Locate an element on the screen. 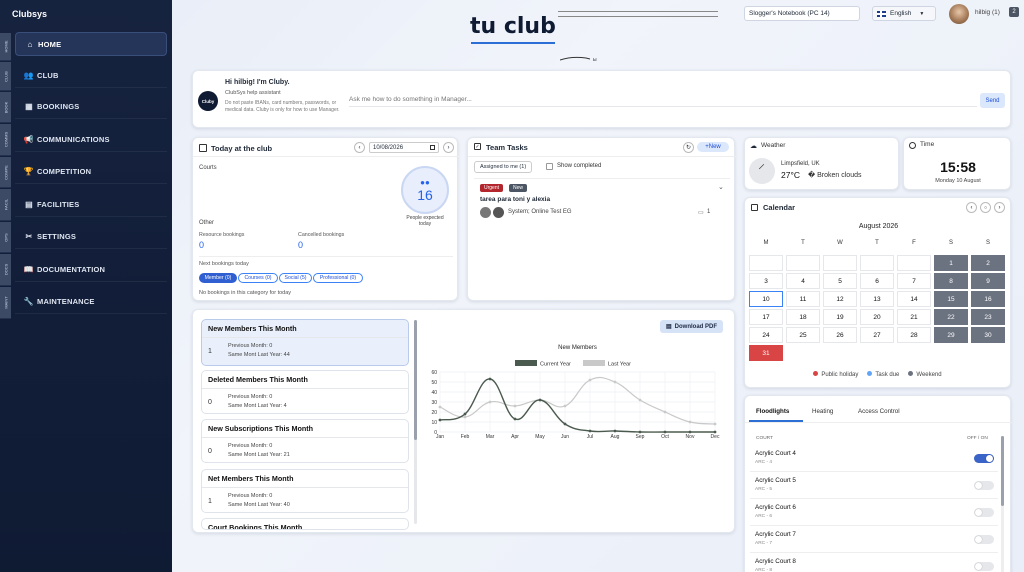  show-completed-checkbox is located at coordinates (549, 166).